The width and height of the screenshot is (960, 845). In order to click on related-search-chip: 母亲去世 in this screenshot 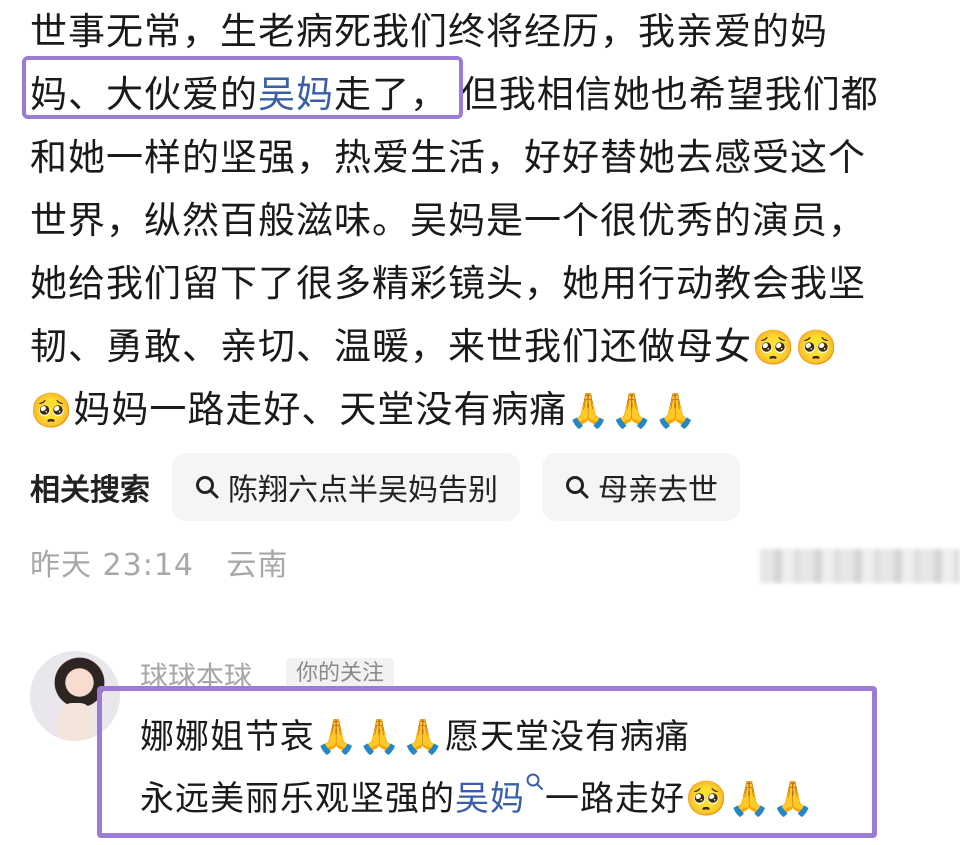, I will do `click(641, 487)`.